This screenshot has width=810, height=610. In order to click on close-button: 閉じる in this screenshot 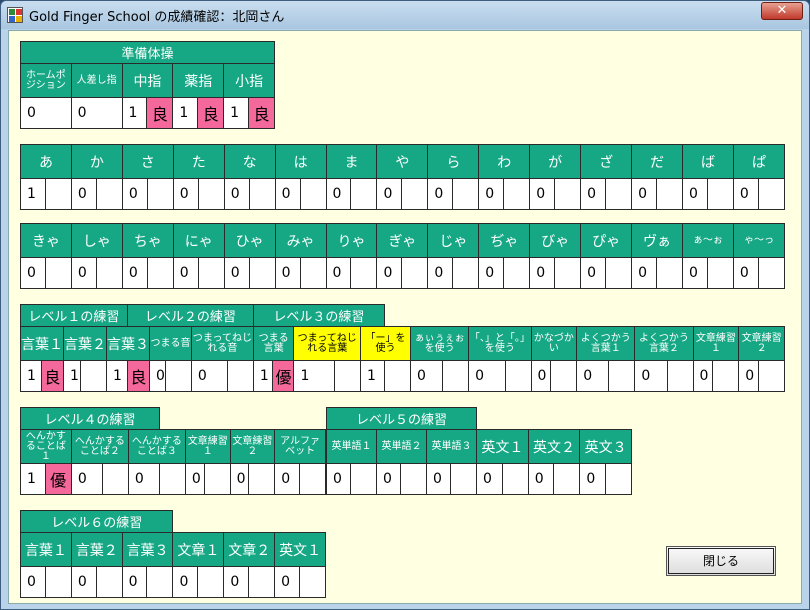, I will do `click(721, 561)`.